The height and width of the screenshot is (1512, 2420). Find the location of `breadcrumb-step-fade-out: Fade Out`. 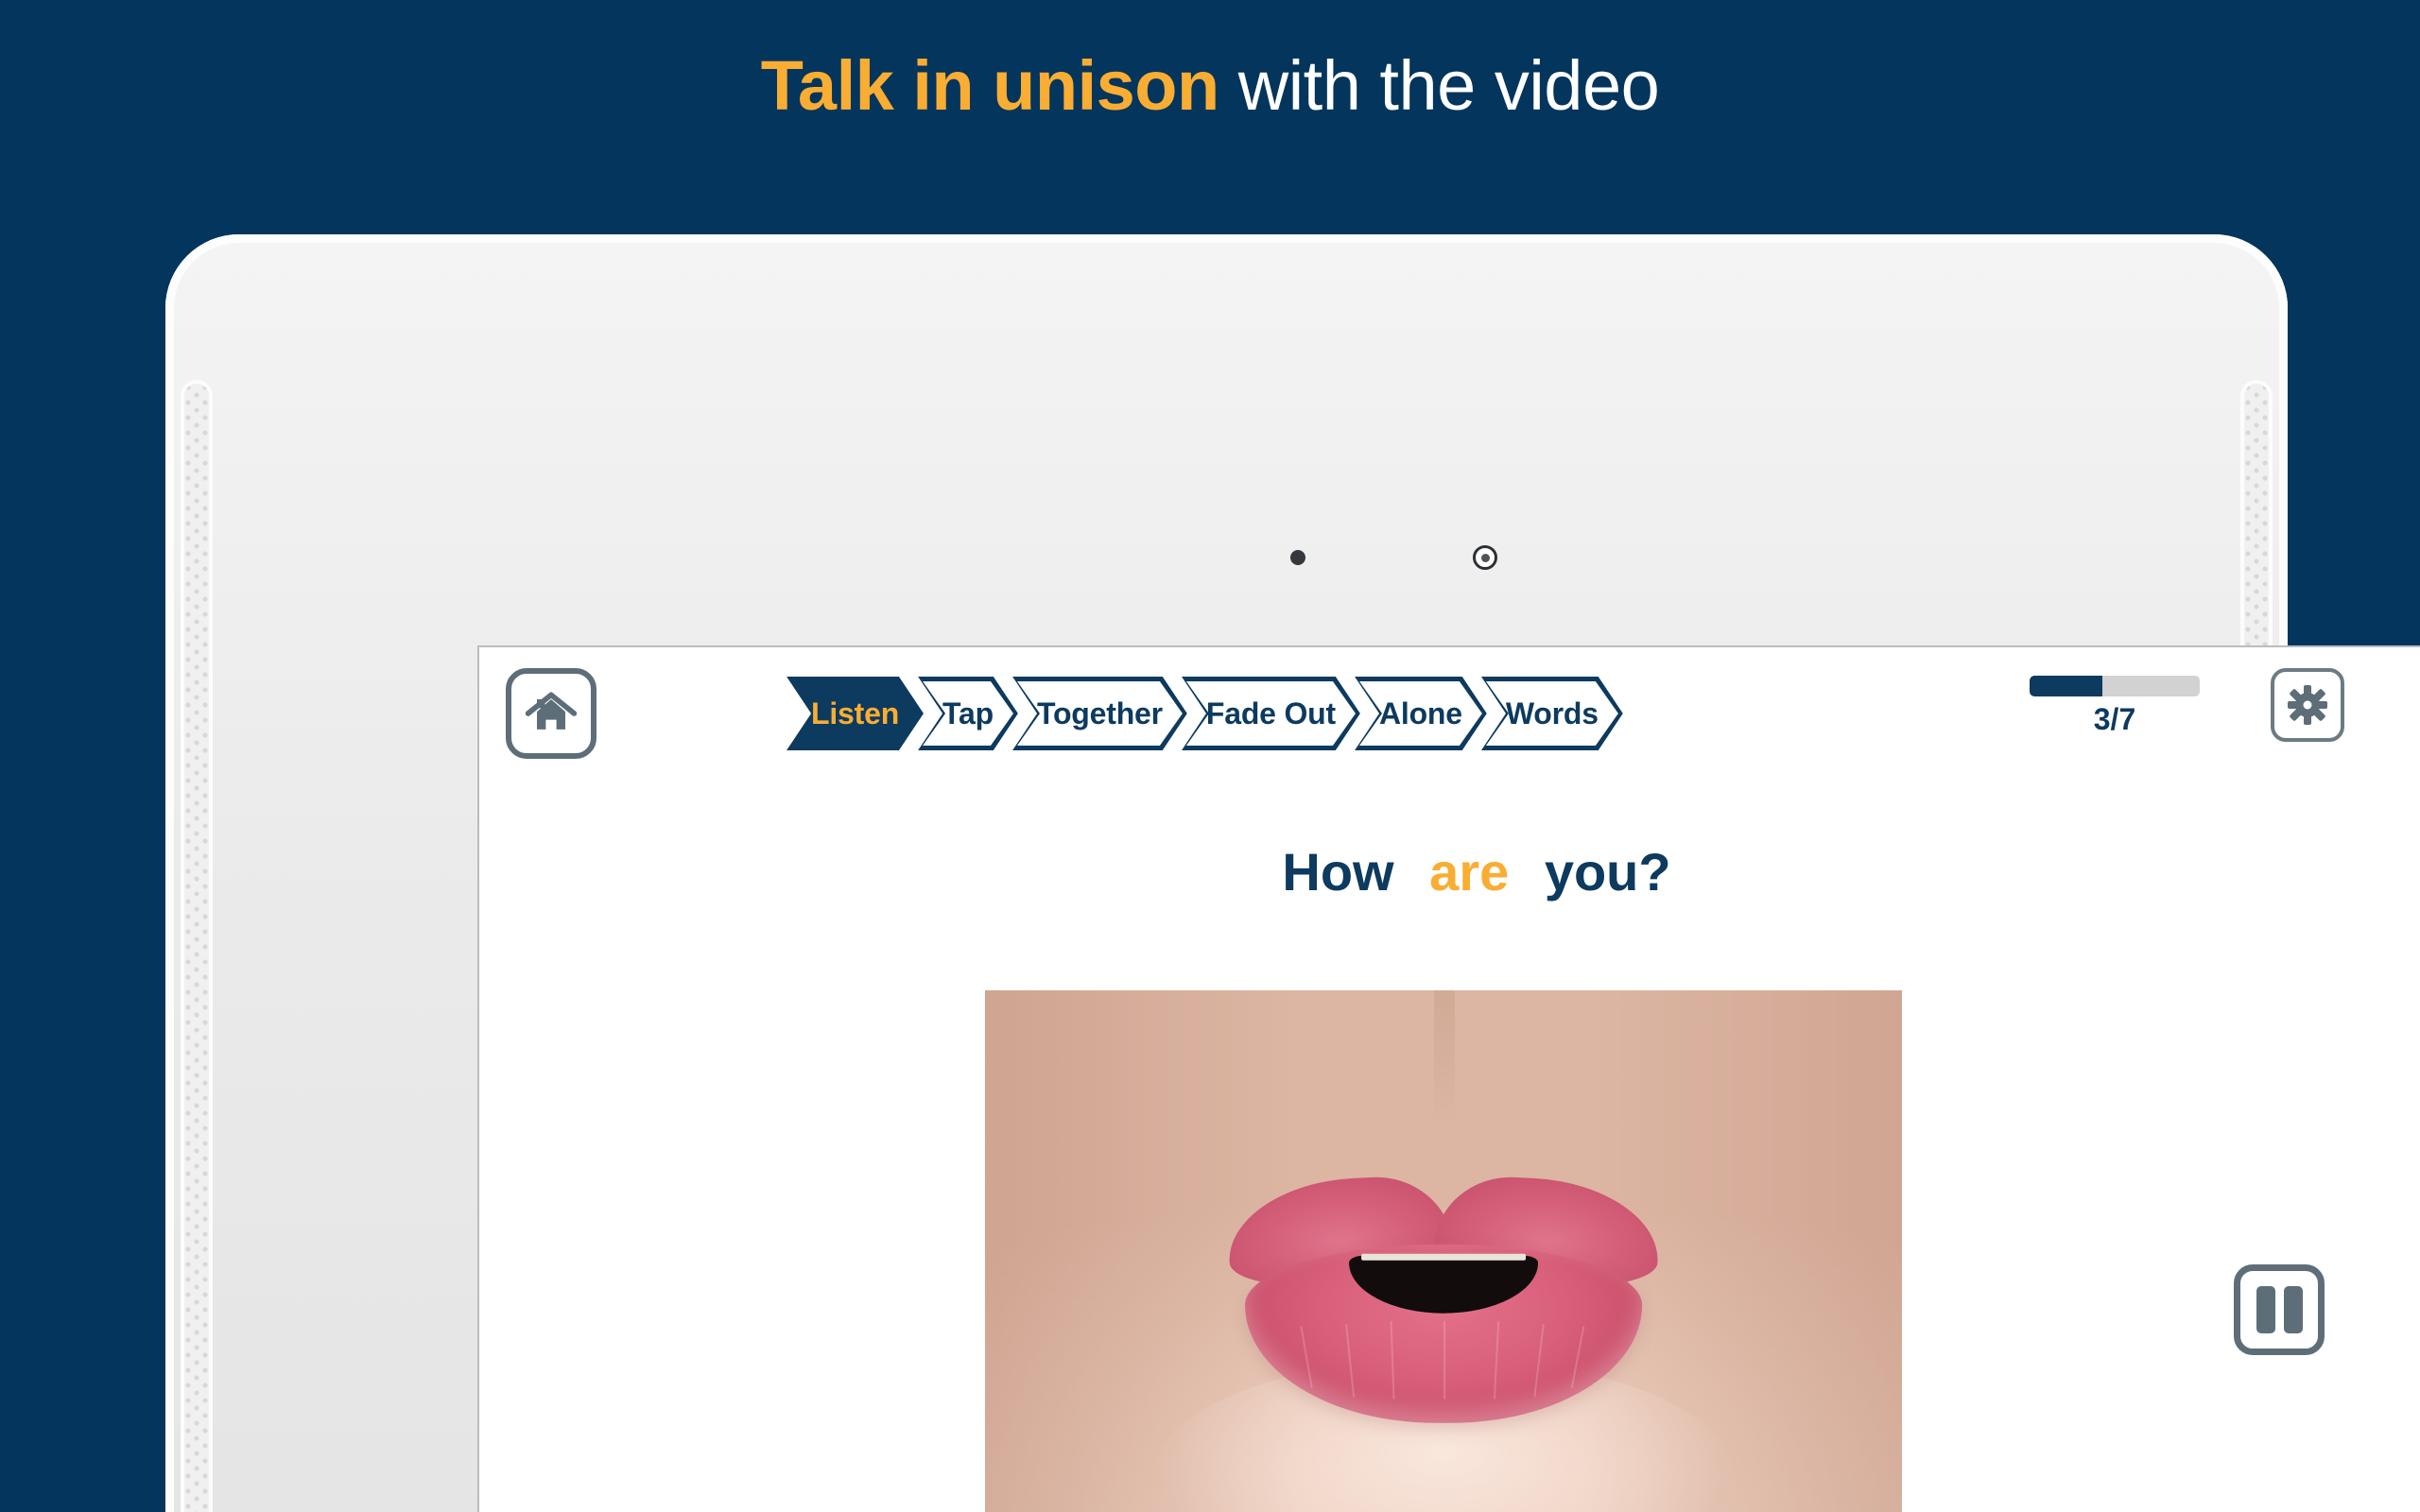

breadcrumb-step-fade-out: Fade Out is located at coordinates (1271, 713).